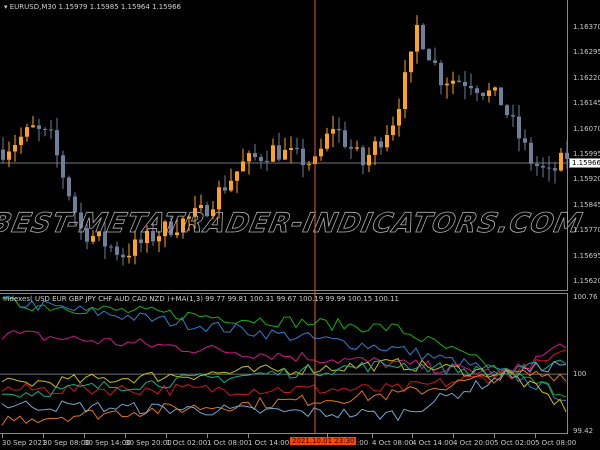  I want to click on time-tick-label: 5 Oct 08:00, so click(556, 443).